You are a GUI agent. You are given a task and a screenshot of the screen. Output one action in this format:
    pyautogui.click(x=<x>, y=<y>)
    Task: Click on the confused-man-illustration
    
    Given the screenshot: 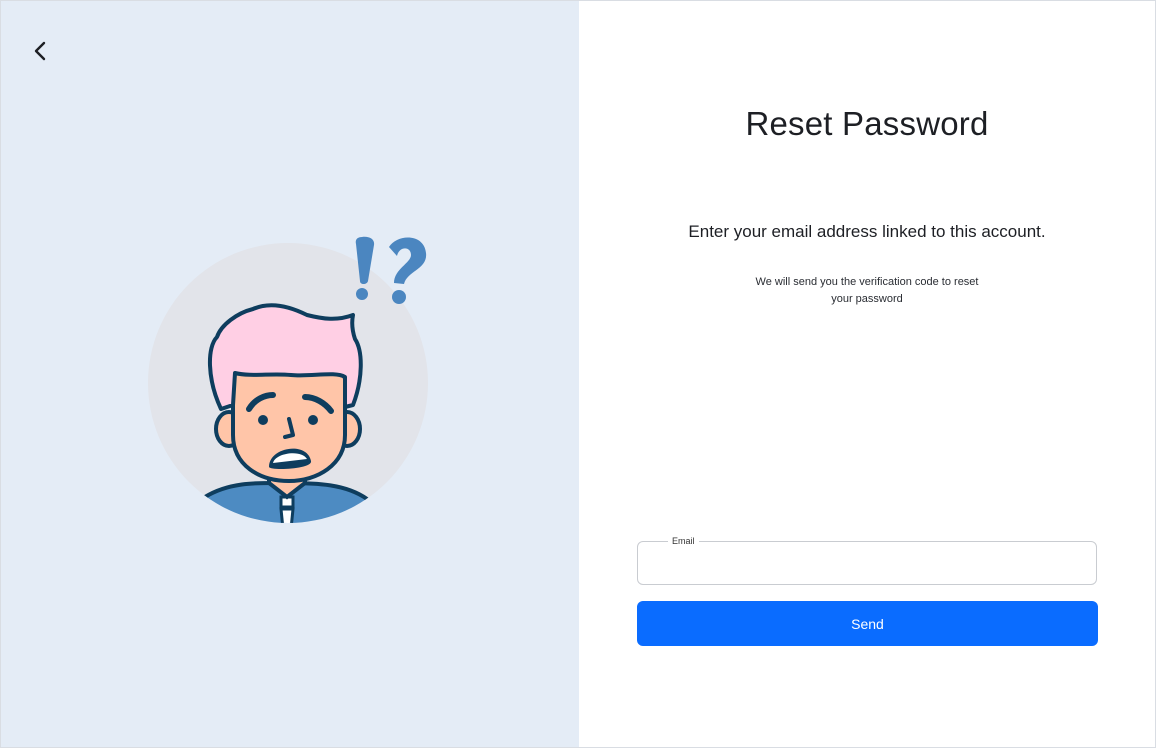 What is the action you would take?
    pyautogui.click(x=288, y=379)
    